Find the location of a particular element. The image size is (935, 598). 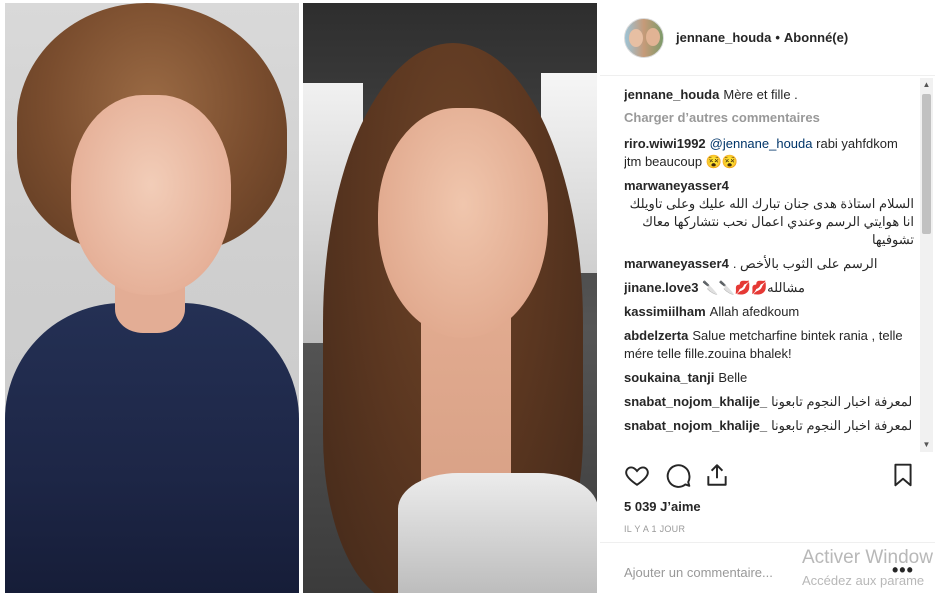

comment-text: Belle is located at coordinates (733, 377).